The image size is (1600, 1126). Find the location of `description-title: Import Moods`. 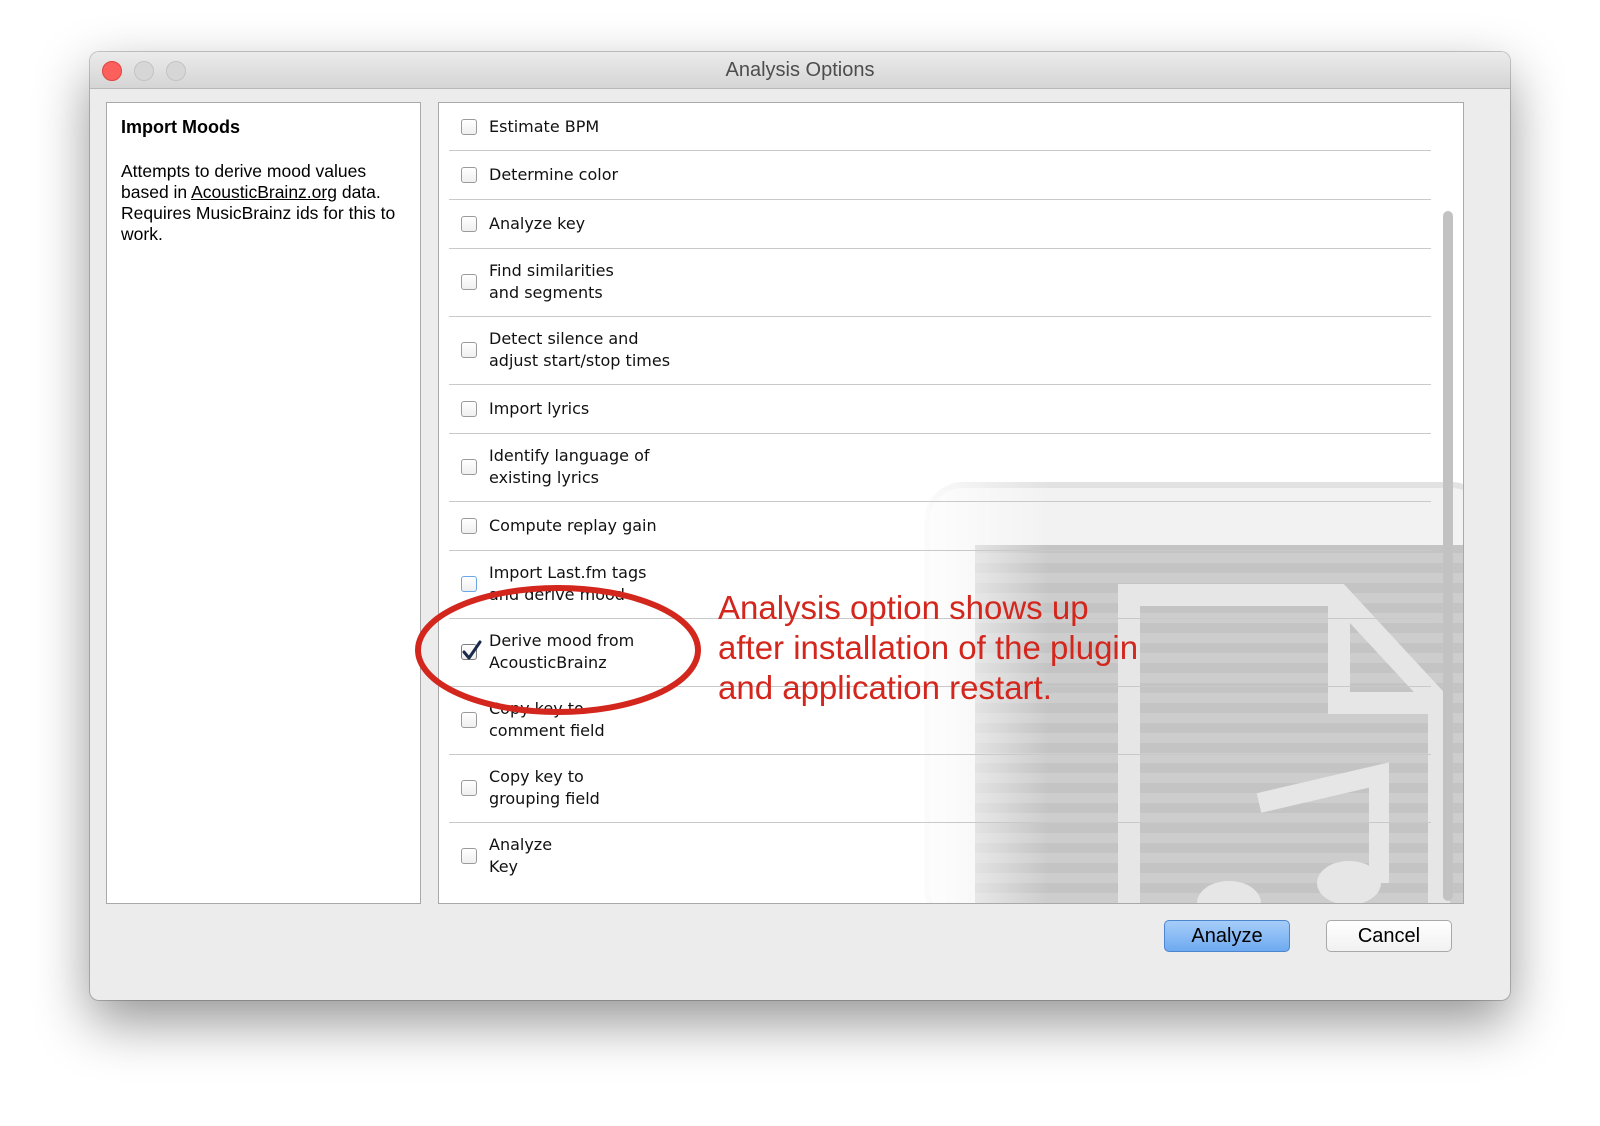

description-title: Import Moods is located at coordinates (180, 127).